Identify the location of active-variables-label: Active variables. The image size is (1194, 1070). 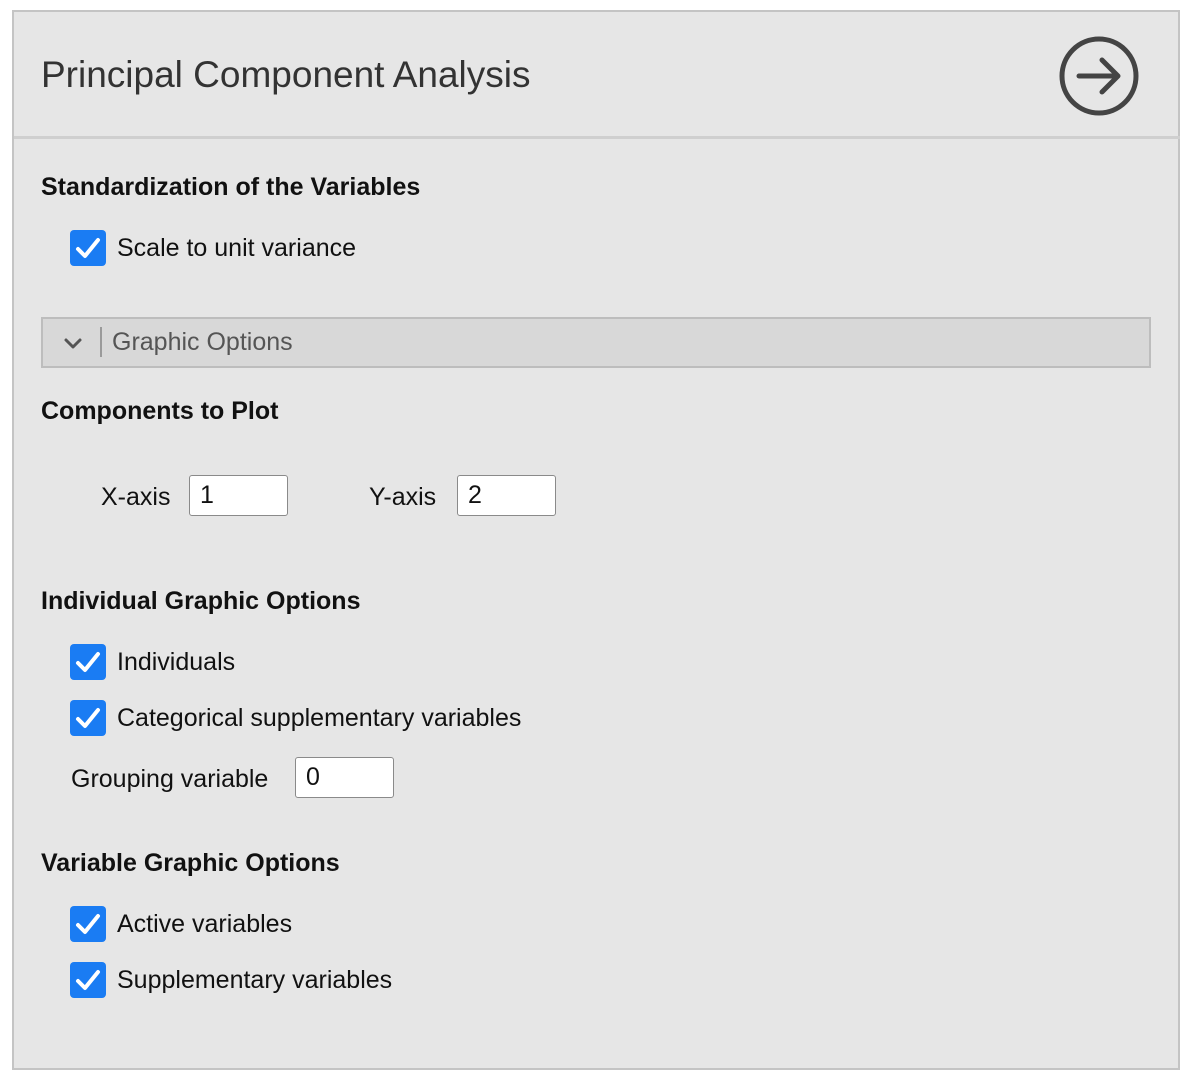
(205, 923).